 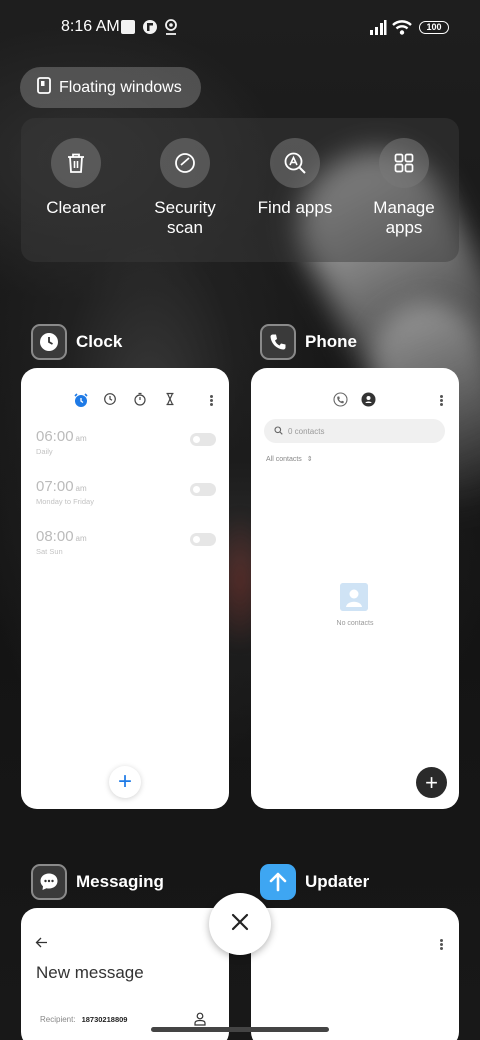 What do you see at coordinates (126, 444) in the screenshot?
I see `alarm-item: 06:00 am Daily` at bounding box center [126, 444].